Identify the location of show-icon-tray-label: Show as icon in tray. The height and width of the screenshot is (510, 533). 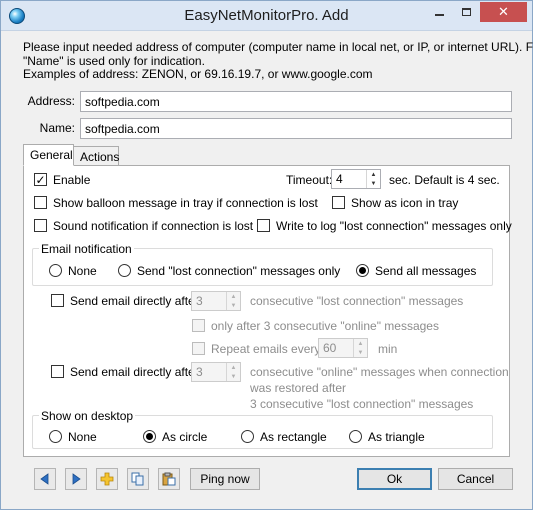
(405, 203).